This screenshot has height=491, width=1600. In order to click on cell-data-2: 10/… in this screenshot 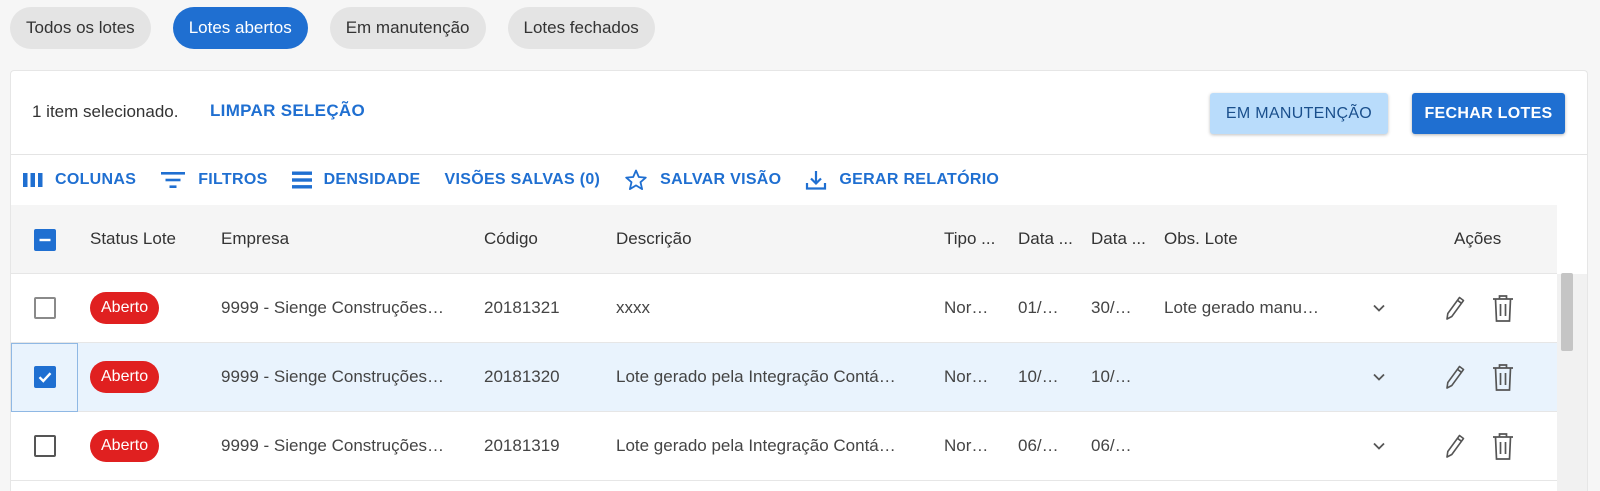, I will do `click(1111, 376)`.